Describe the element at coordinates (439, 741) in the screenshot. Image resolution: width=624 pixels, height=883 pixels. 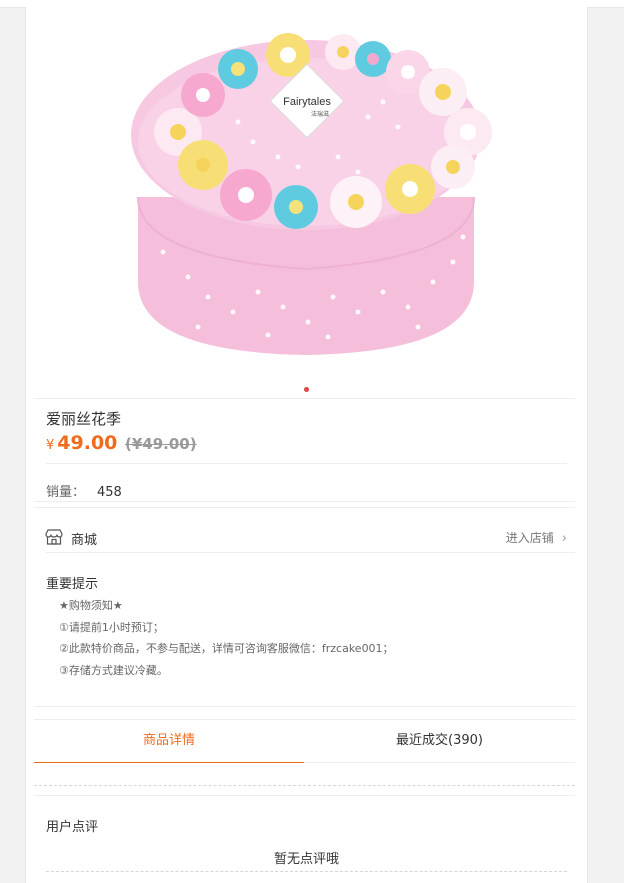
I see `tab-recent-deals: 最近成交(390)` at that location.